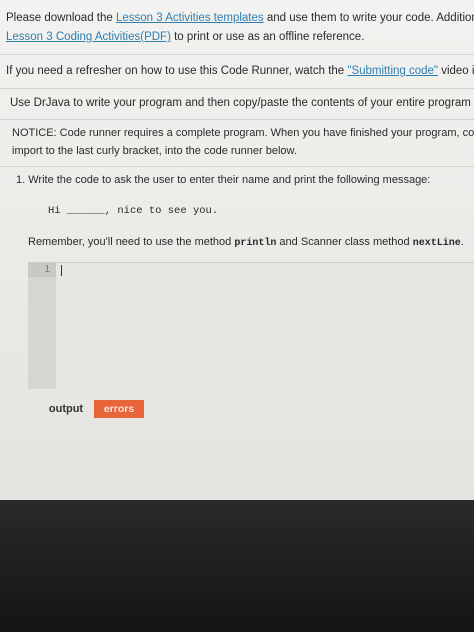 The height and width of the screenshot is (632, 474). What do you see at coordinates (190, 18) in the screenshot?
I see `lesson-templates-link: Lesson 3 Activities templates` at bounding box center [190, 18].